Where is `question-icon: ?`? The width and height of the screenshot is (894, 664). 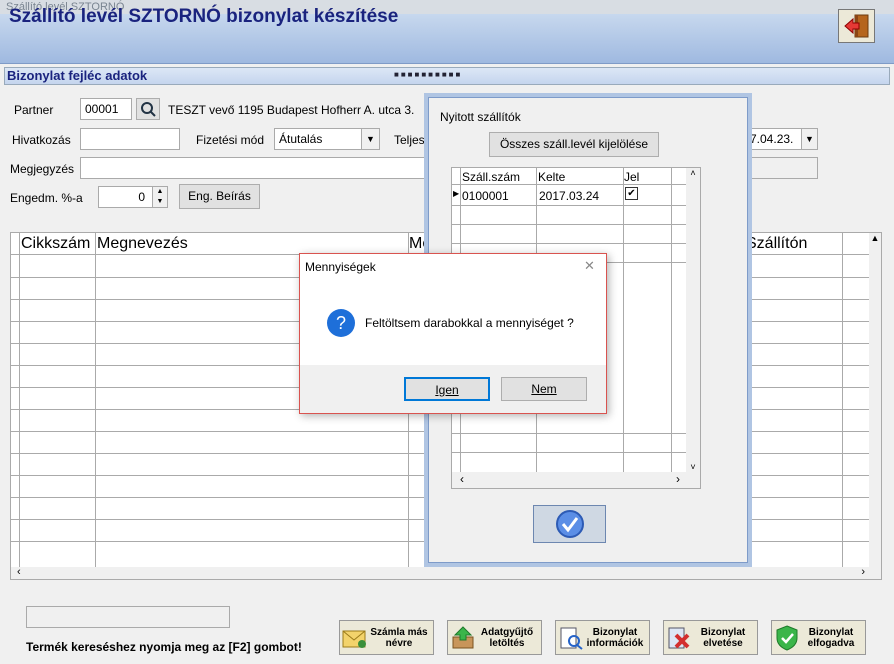 question-icon: ? is located at coordinates (341, 324).